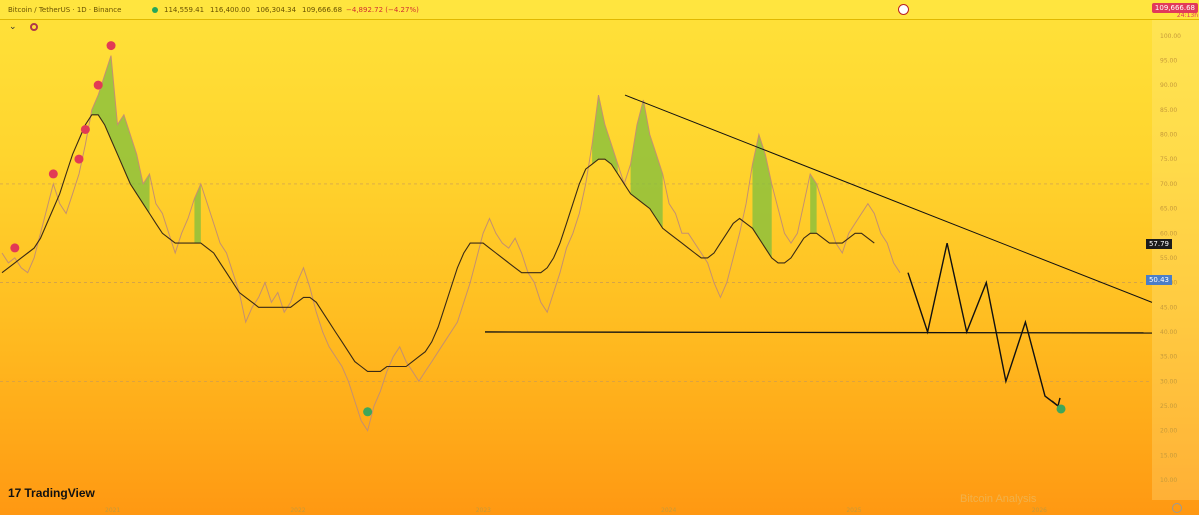 Image resolution: width=1199 pixels, height=515 pixels. I want to click on tradingview-logo-icon: 17, so click(15, 493).